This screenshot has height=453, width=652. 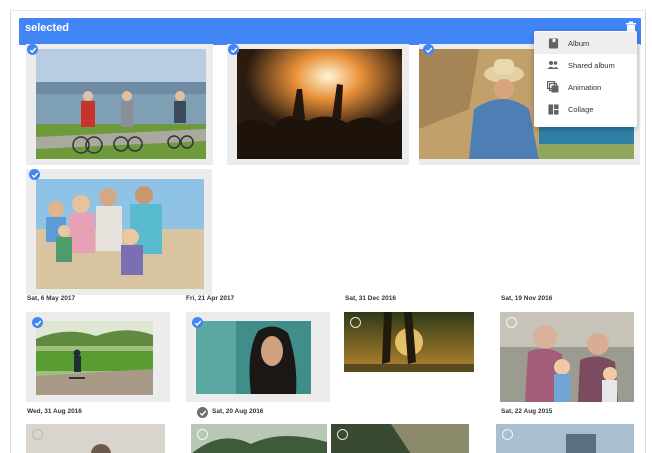 What do you see at coordinates (409, 342) in the screenshot?
I see `sunset-feet-photo` at bounding box center [409, 342].